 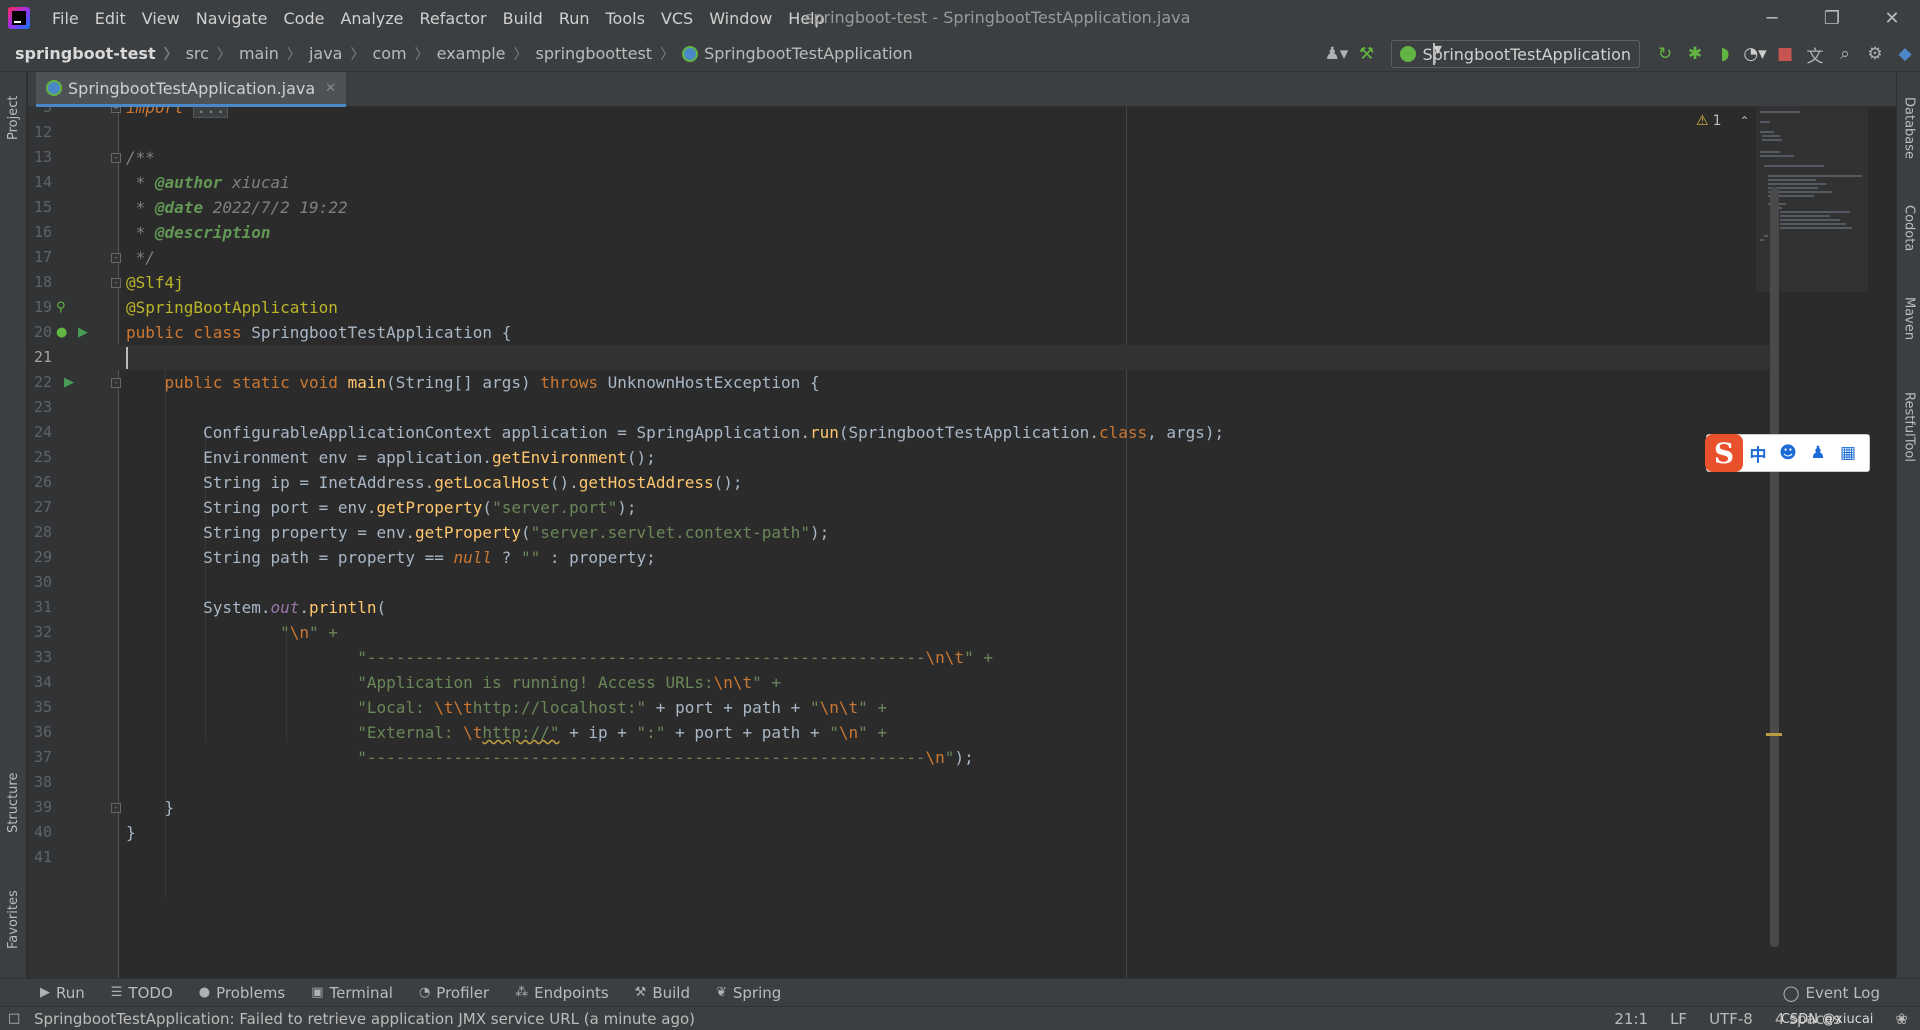 I want to click on user-icon: ♟, so click(x=1818, y=453).